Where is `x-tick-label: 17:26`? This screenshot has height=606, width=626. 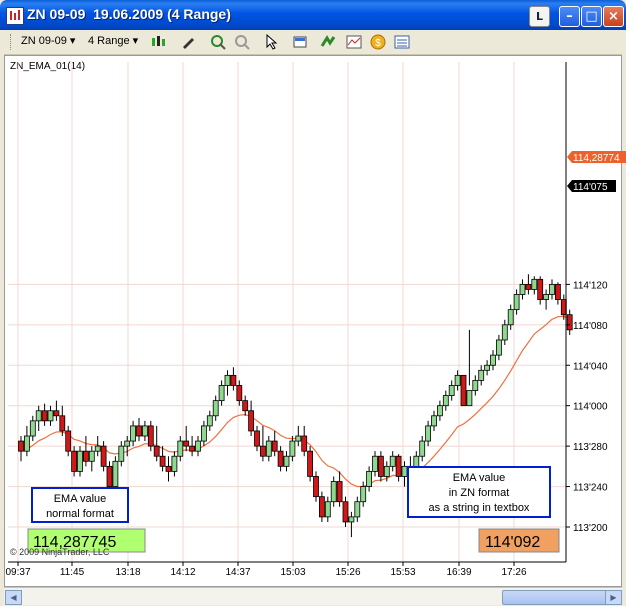 x-tick-label: 17:26 is located at coordinates (513, 572).